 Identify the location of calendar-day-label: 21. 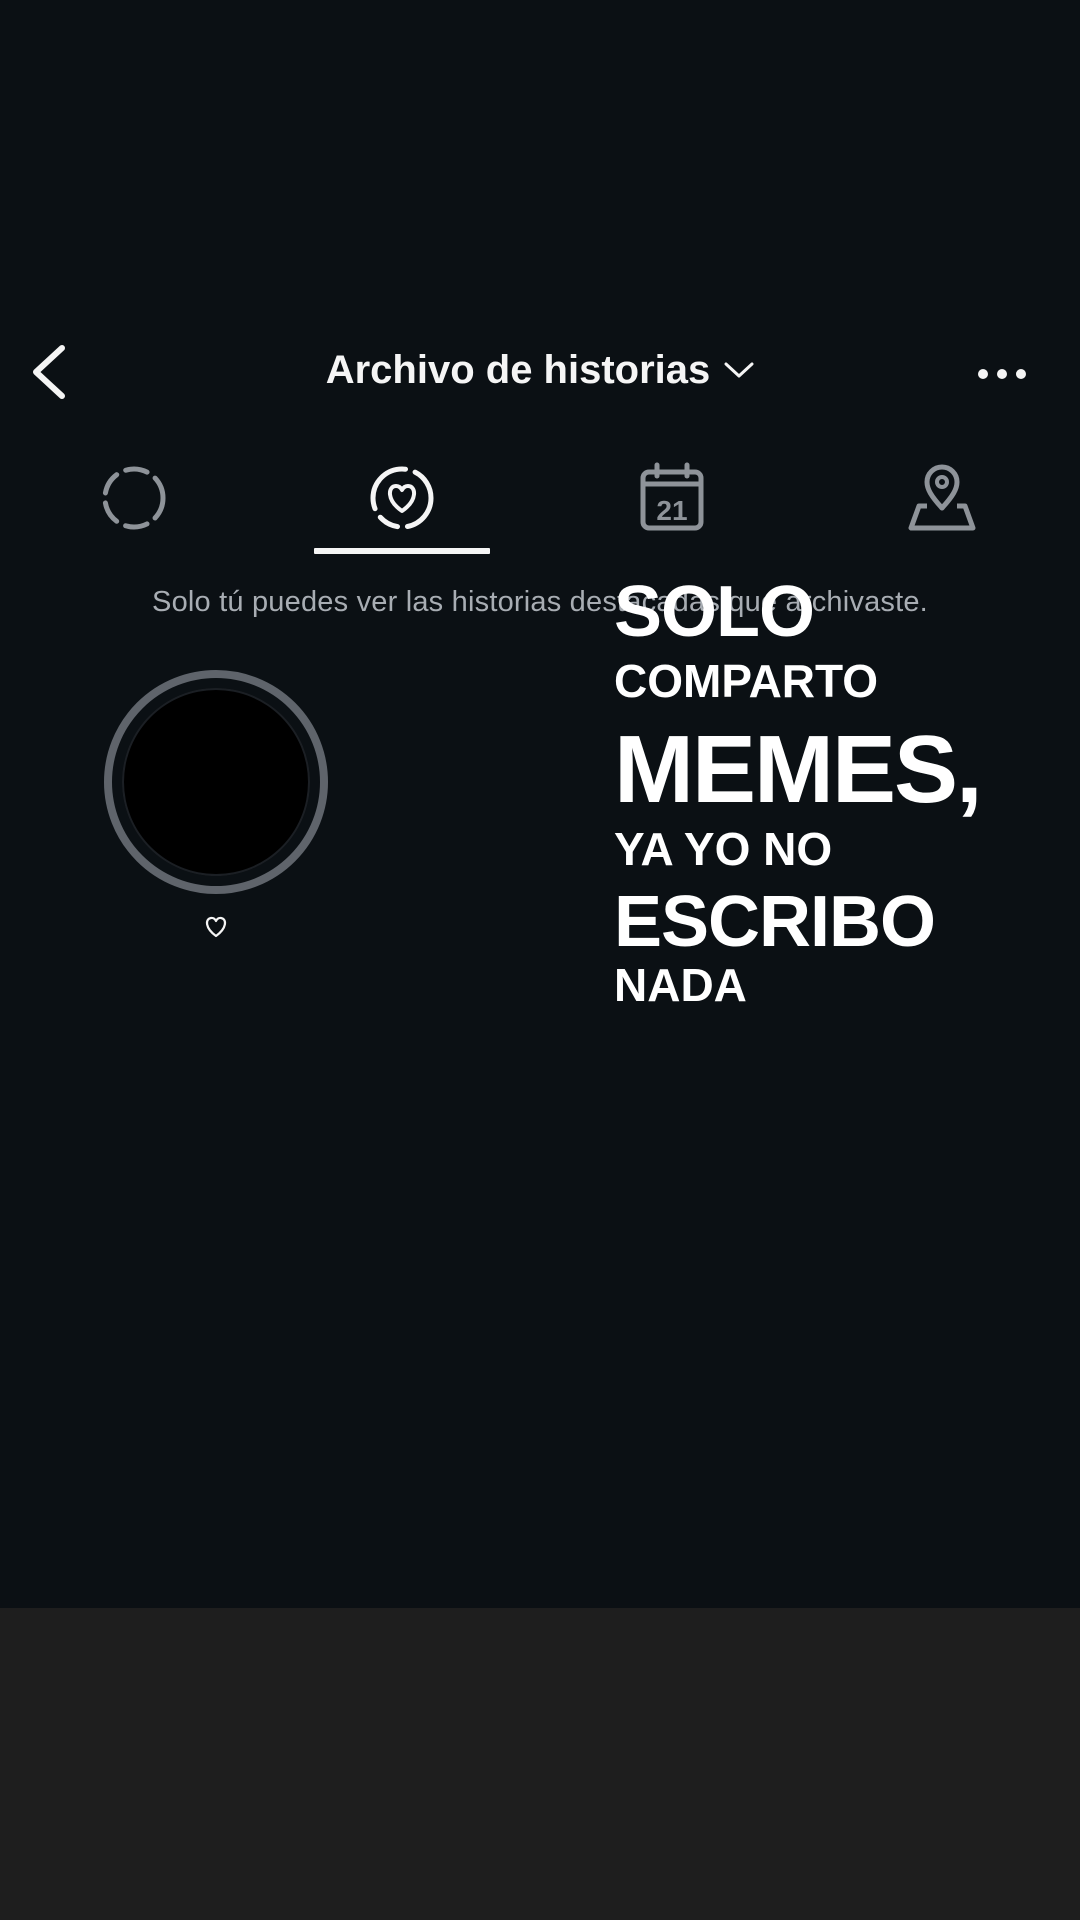
(671, 510).